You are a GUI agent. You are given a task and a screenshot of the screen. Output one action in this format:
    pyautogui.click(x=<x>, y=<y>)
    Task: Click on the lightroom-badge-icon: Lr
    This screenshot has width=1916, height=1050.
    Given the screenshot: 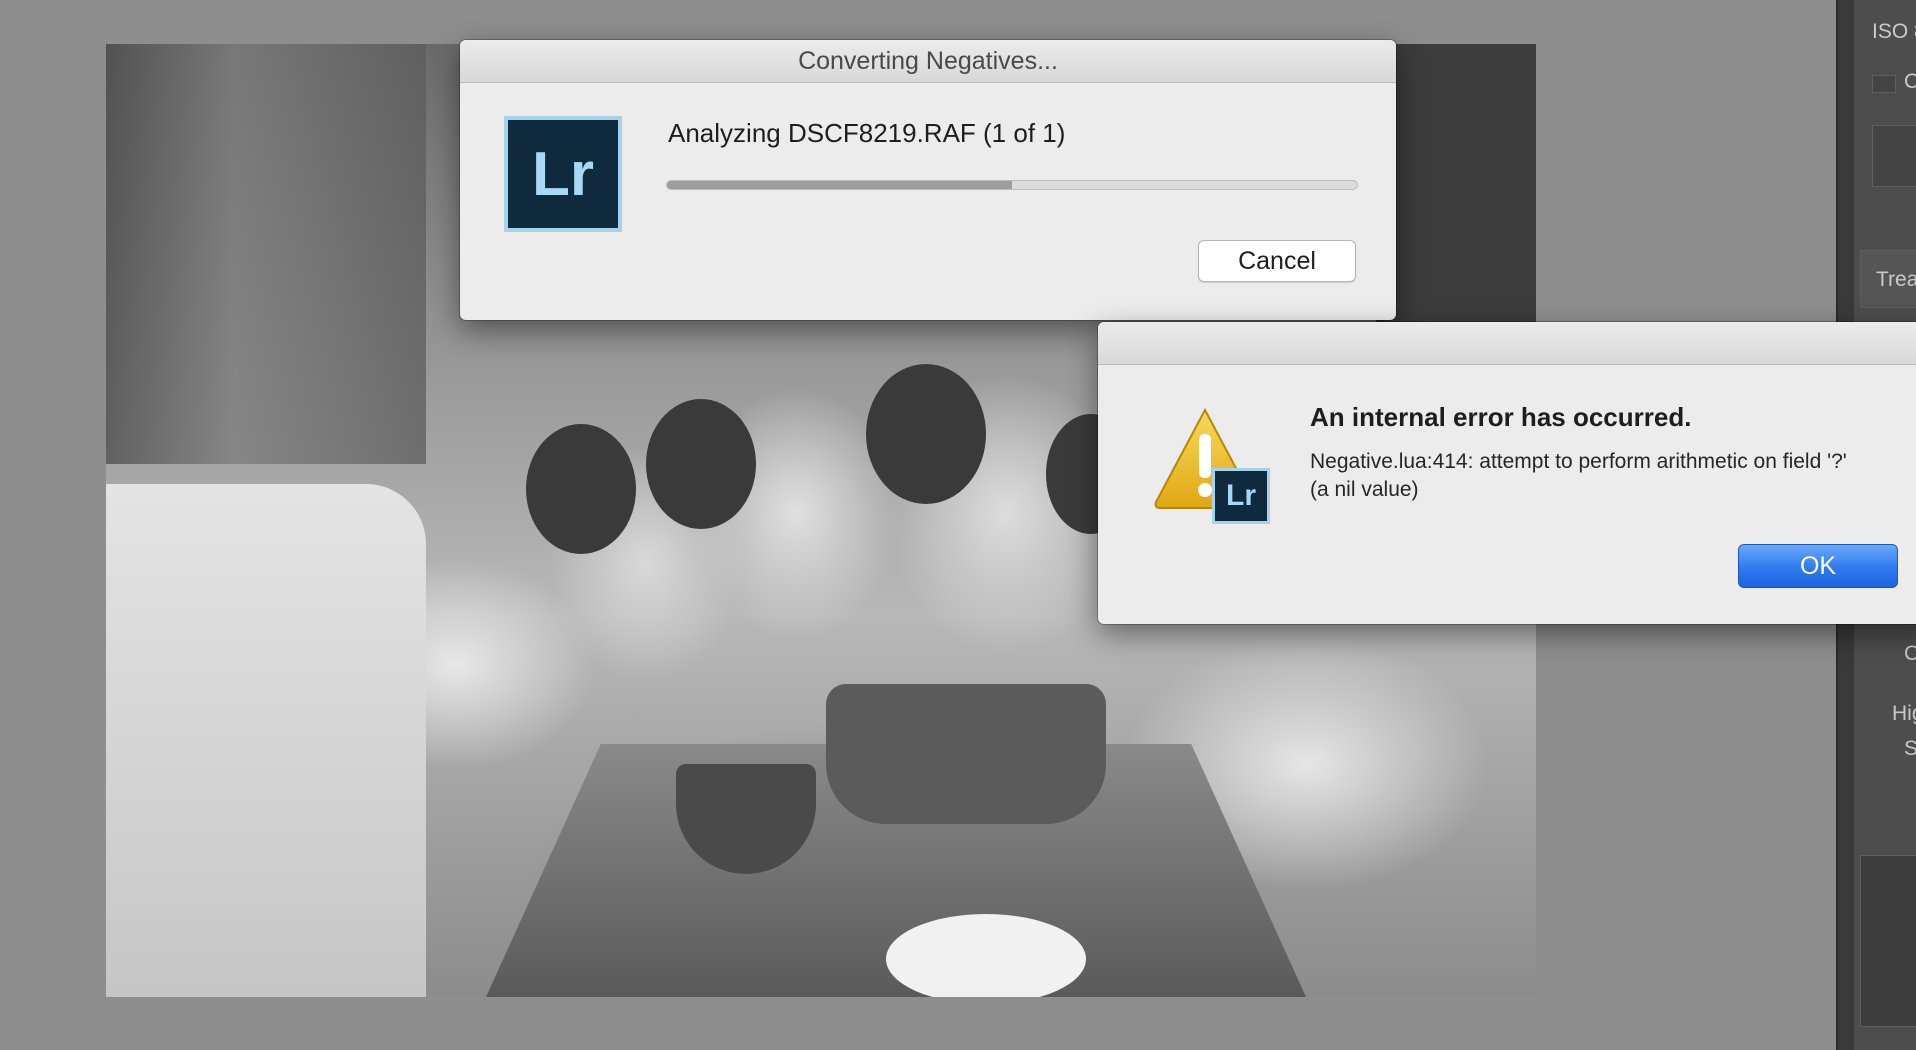 What is the action you would take?
    pyautogui.click(x=1241, y=496)
    